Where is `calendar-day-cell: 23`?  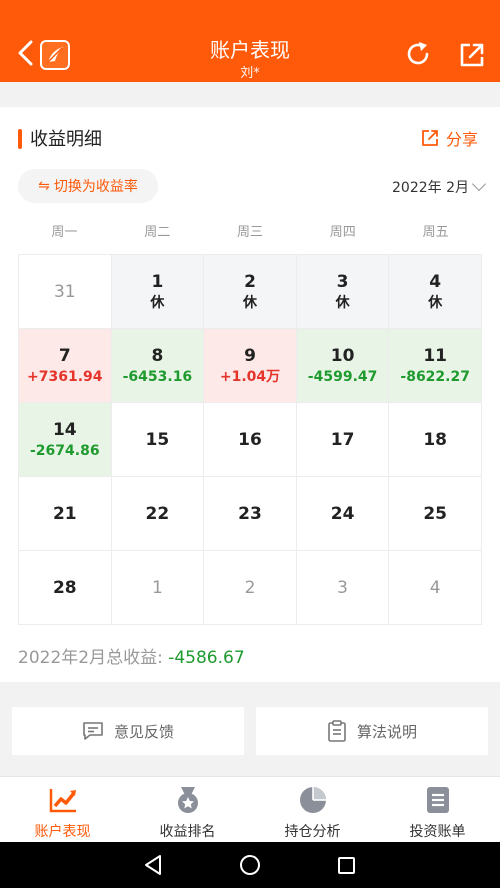 calendar-day-cell: 23 is located at coordinates (250, 514).